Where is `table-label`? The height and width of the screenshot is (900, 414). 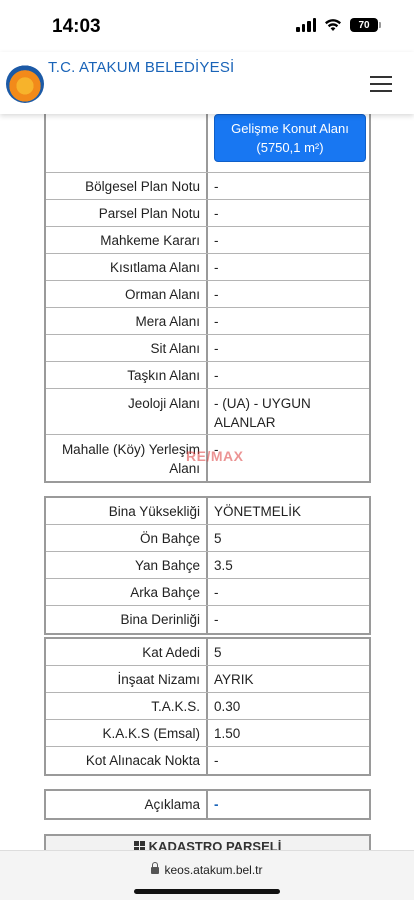 table-label is located at coordinates (127, 143).